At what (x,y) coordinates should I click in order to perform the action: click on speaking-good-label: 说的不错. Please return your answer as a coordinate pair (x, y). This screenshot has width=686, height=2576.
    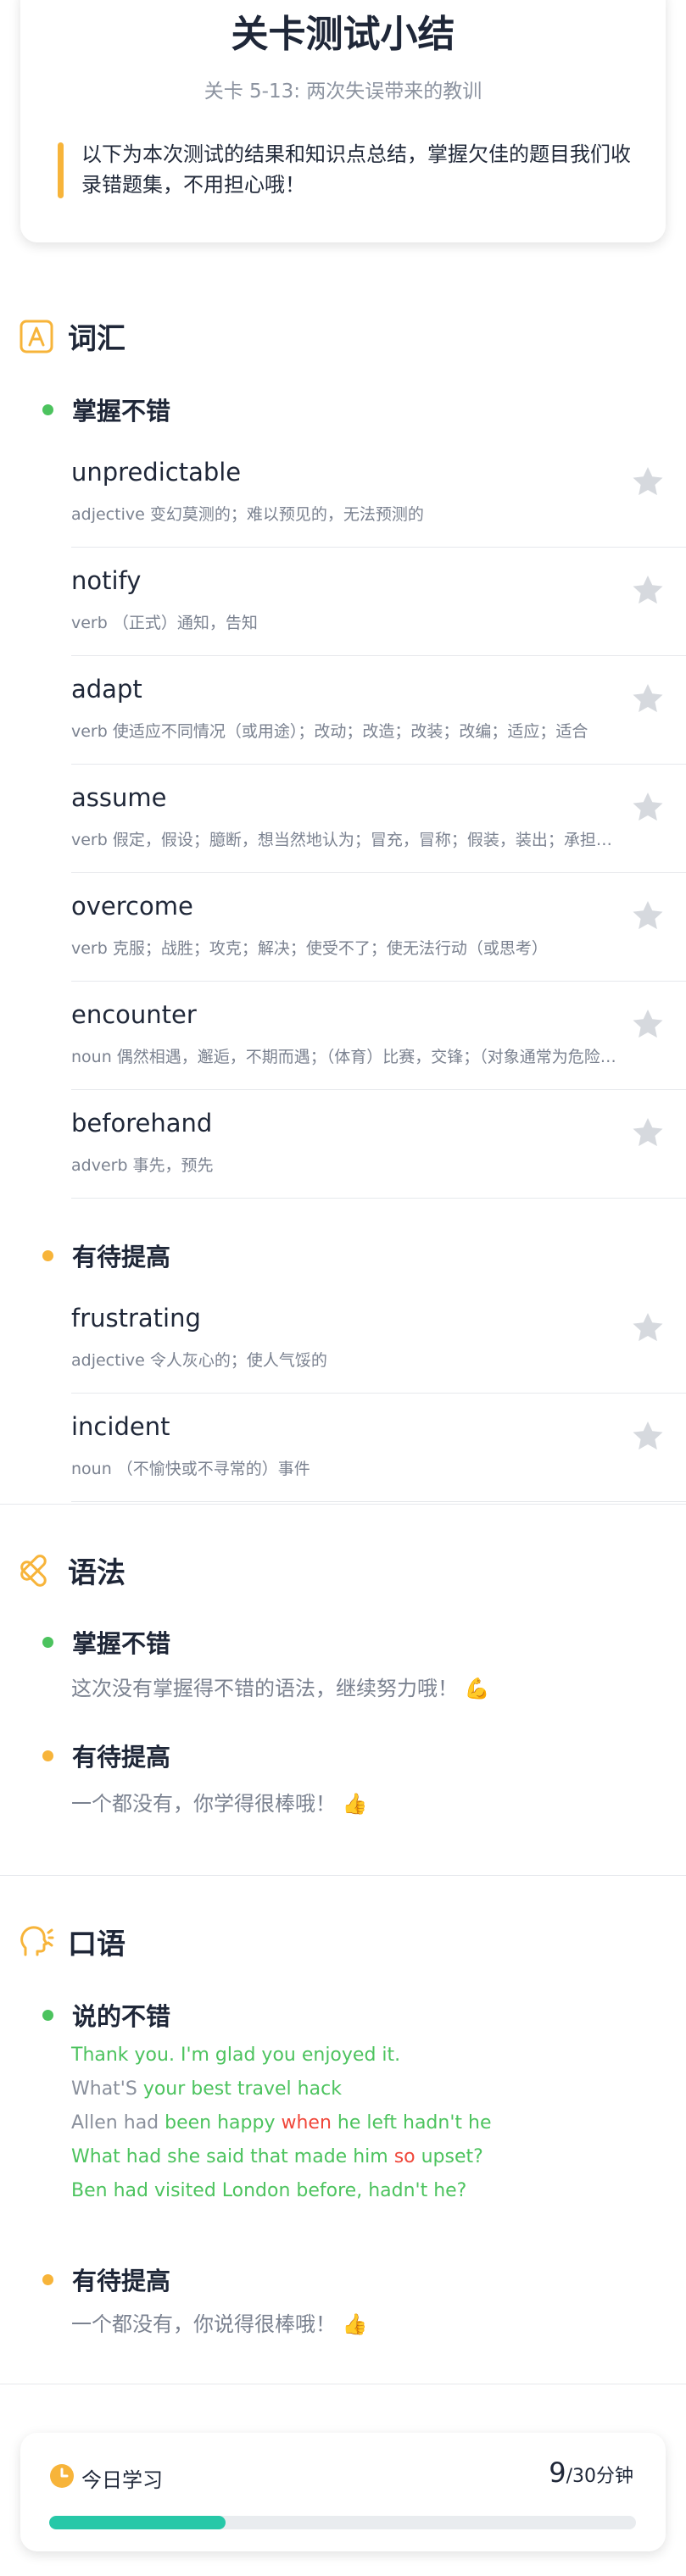
    Looking at the image, I should click on (121, 2016).